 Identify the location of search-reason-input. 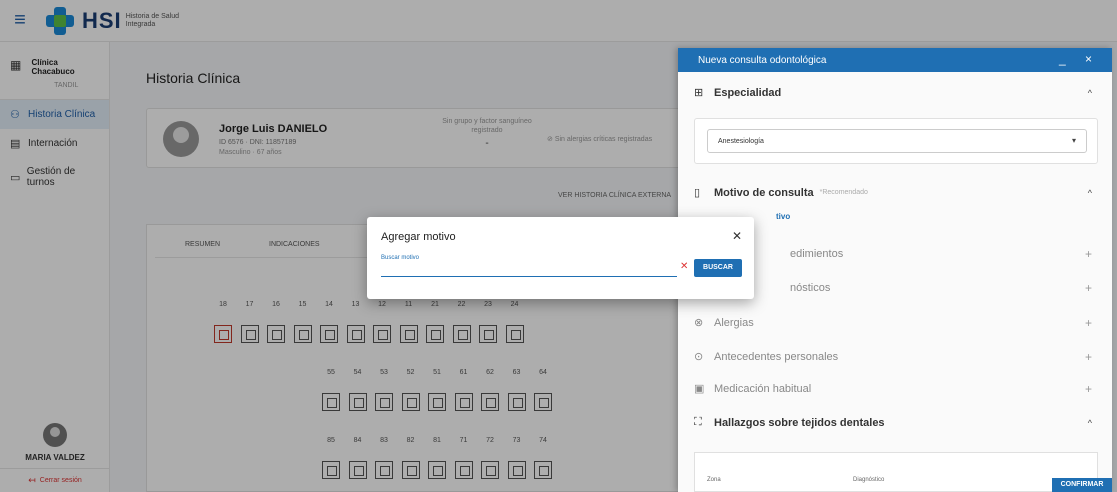
(529, 270).